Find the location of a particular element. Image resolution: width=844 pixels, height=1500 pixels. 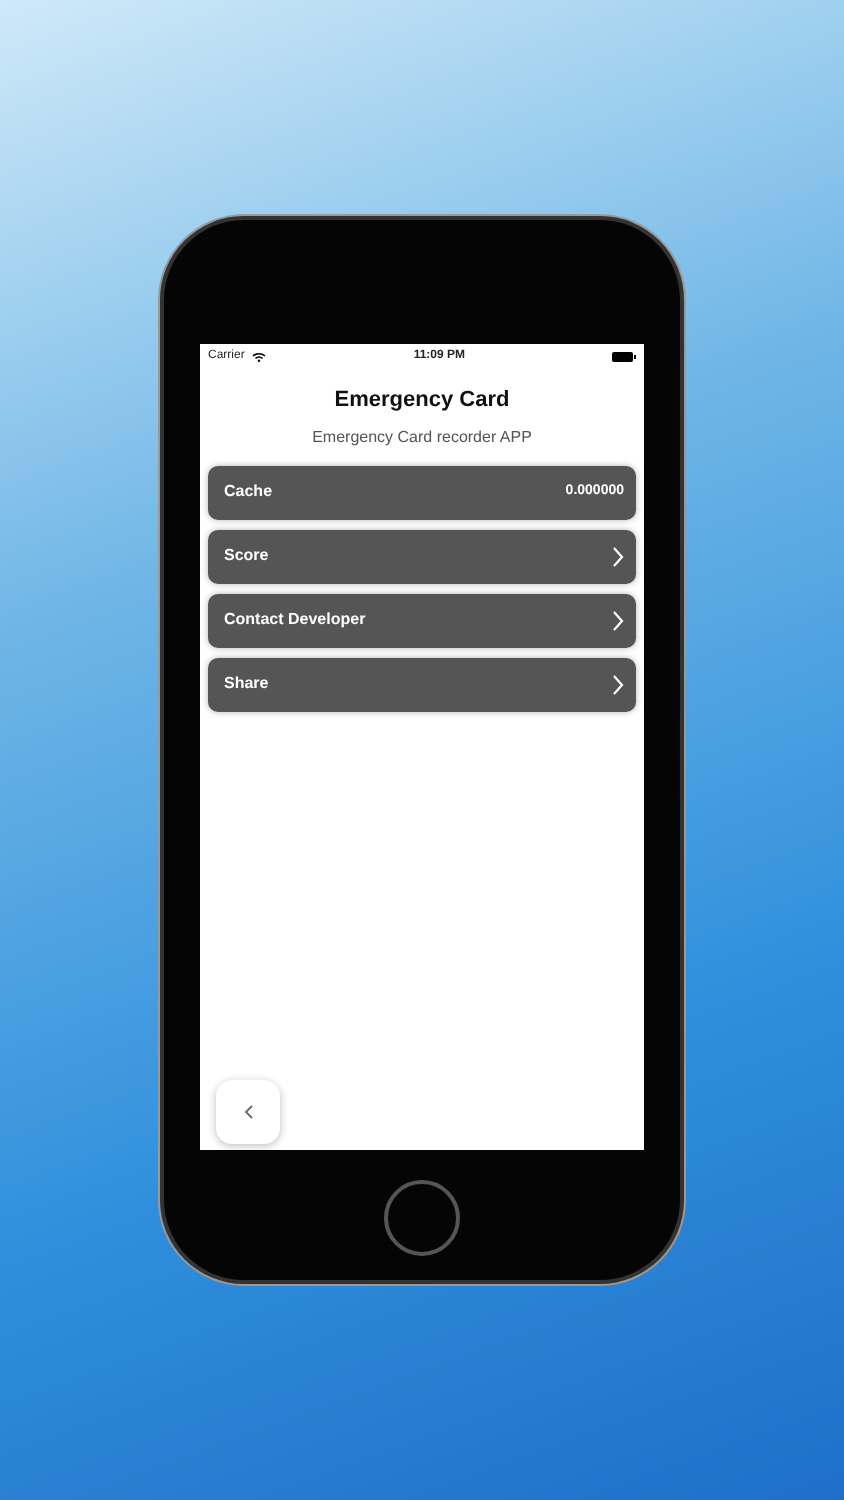

row-label: Share is located at coordinates (246, 684).